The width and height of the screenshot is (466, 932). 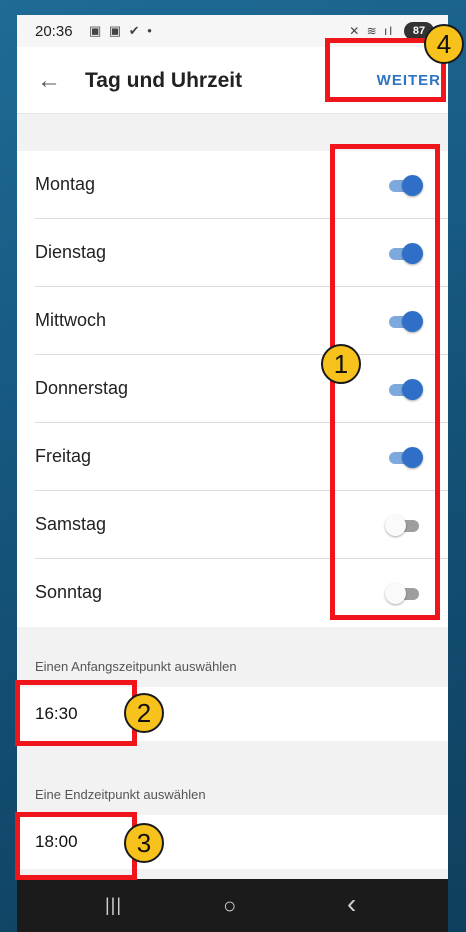 I want to click on day-label: Sonntag, so click(x=69, y=592).